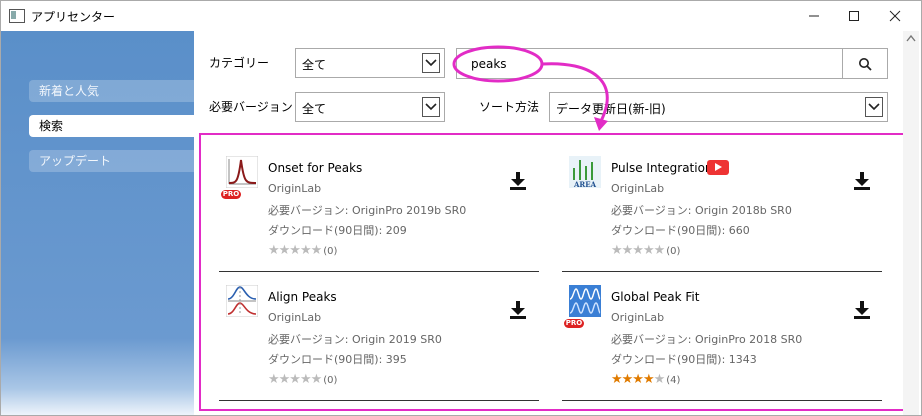  I want to click on peak-chart-icon, so click(242, 172).